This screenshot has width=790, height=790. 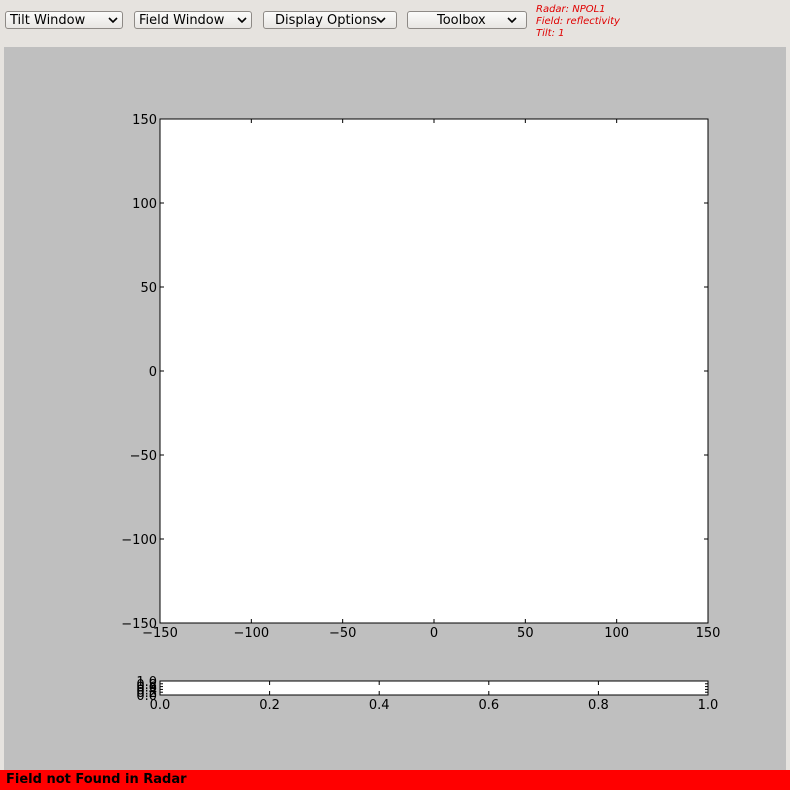 I want to click on y-tick-label: 50, so click(x=148, y=288).